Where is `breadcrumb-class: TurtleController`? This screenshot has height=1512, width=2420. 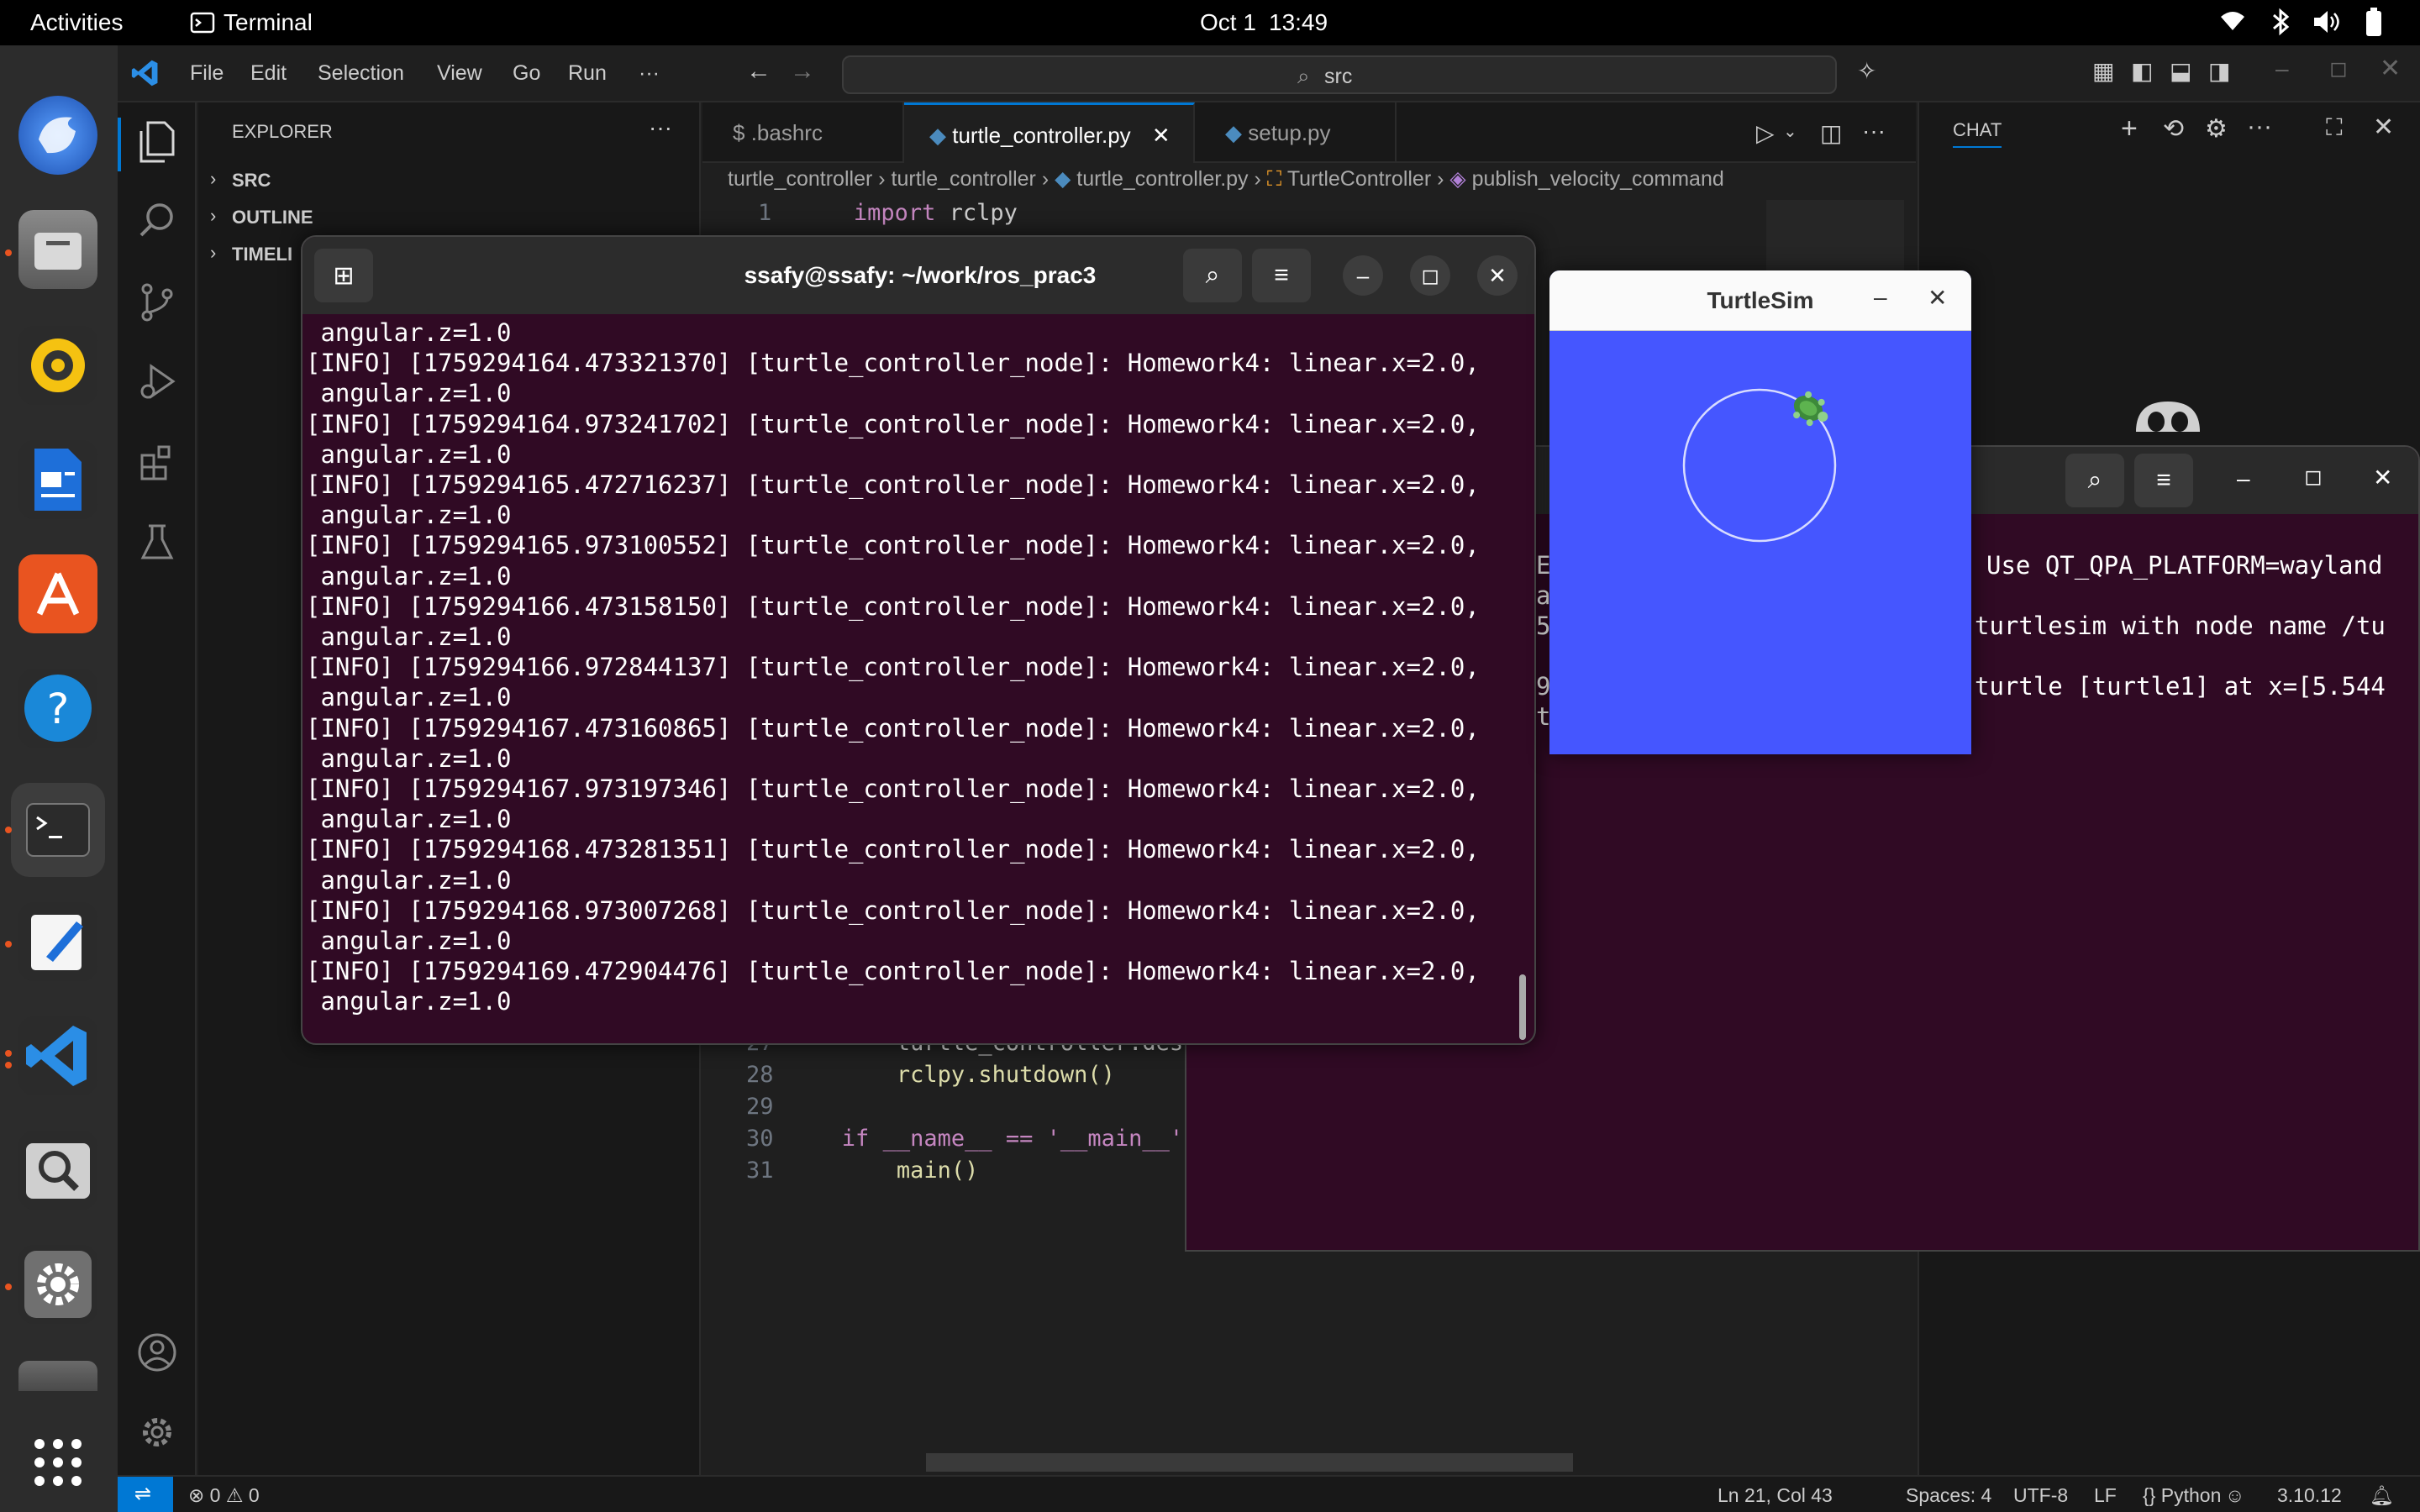 breadcrumb-class: TurtleController is located at coordinates (1359, 179).